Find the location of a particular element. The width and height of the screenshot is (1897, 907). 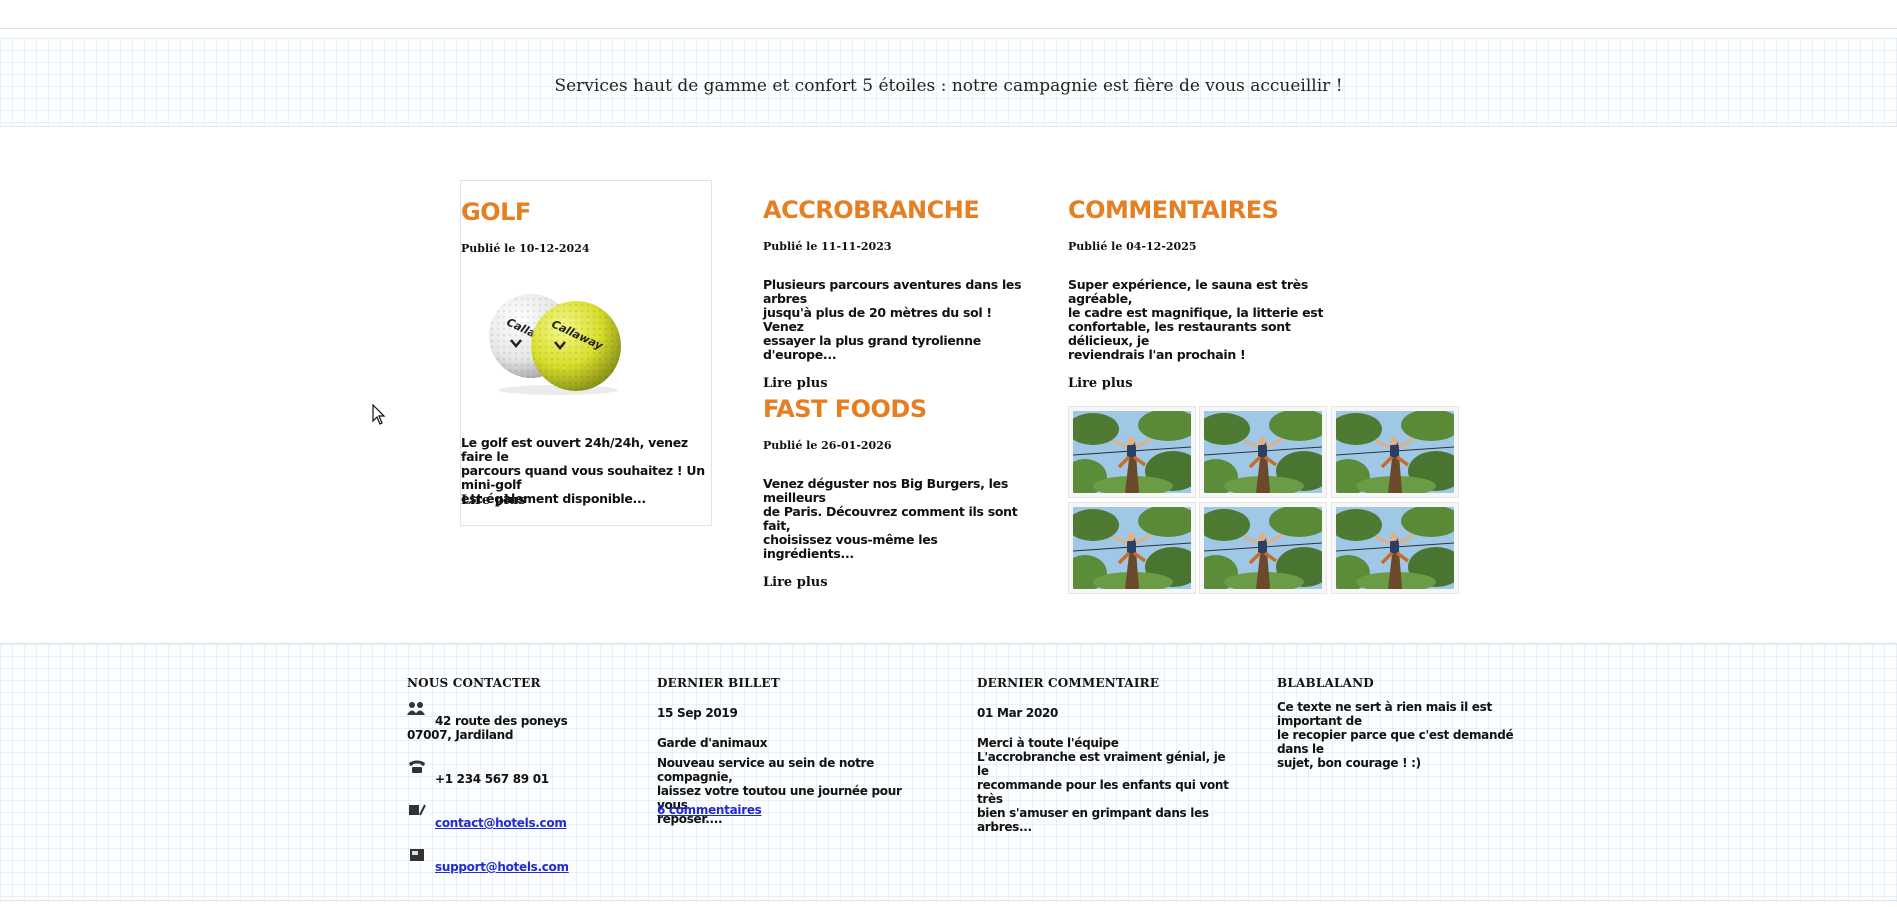

footer-heading-blablaland: BLABLALAND is located at coordinates (1325, 683).